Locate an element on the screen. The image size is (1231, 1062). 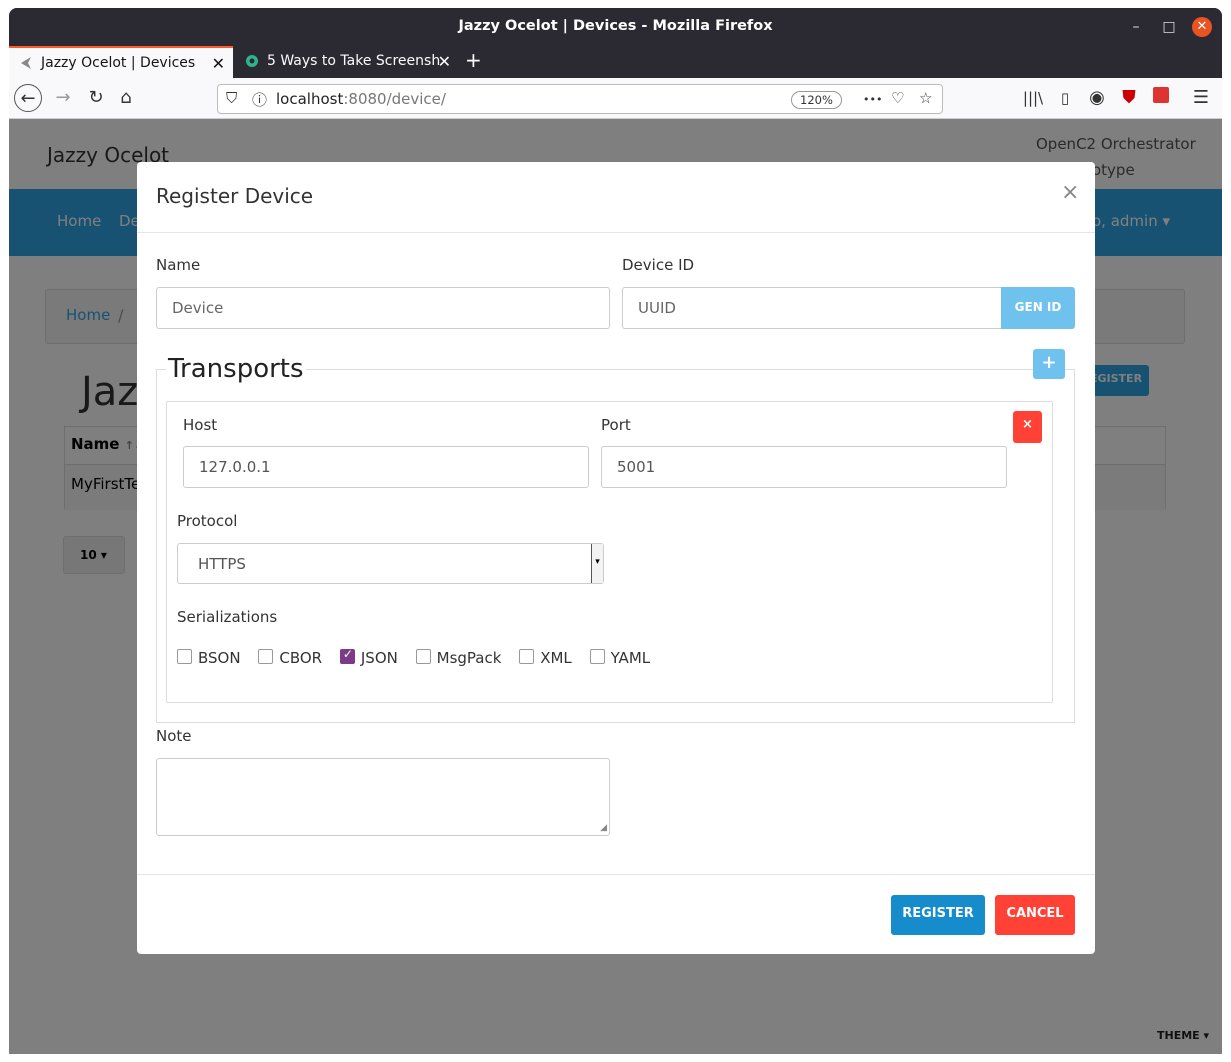
checkbox-xml: XML is located at coordinates (545, 658).